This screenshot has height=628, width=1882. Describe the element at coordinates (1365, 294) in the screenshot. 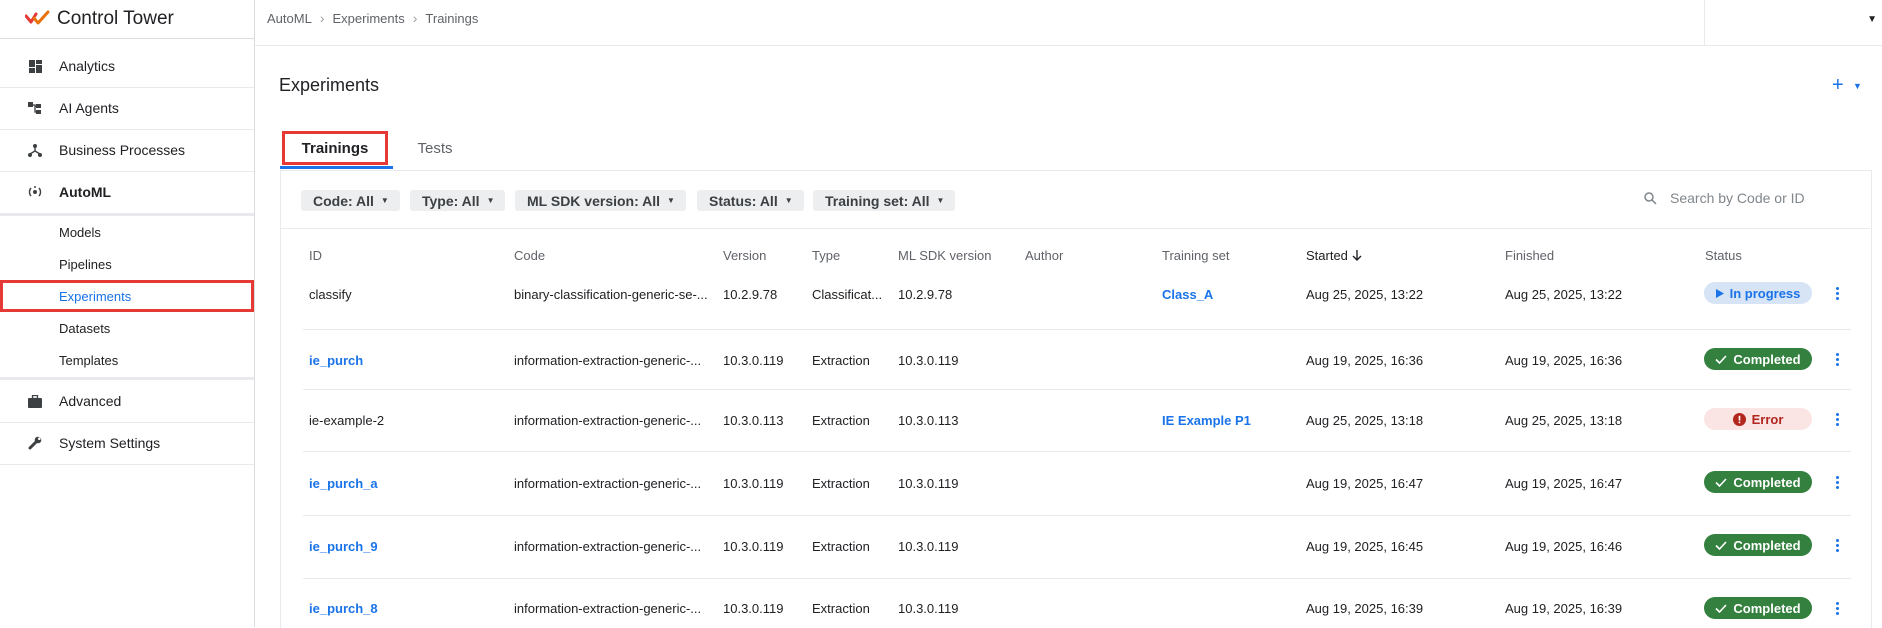

I see `cell-started: Aug 25, 2025, 13:22` at that location.